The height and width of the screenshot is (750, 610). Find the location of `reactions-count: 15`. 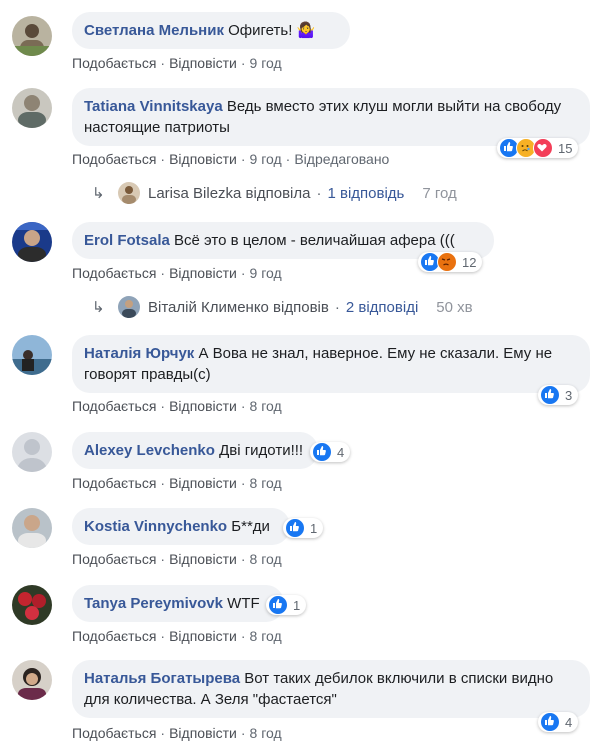

reactions-count: 15 is located at coordinates (565, 148).